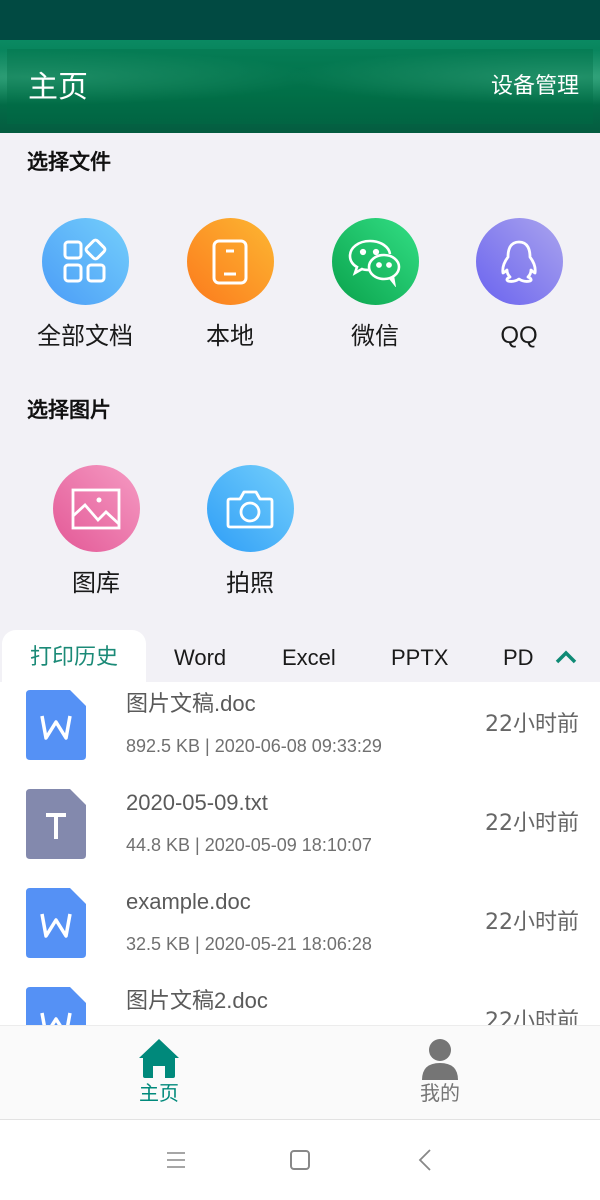 This screenshot has width=600, height=1200. I want to click on file-list-item: 图片文稿2.doc 22小时前, so click(300, 1002).